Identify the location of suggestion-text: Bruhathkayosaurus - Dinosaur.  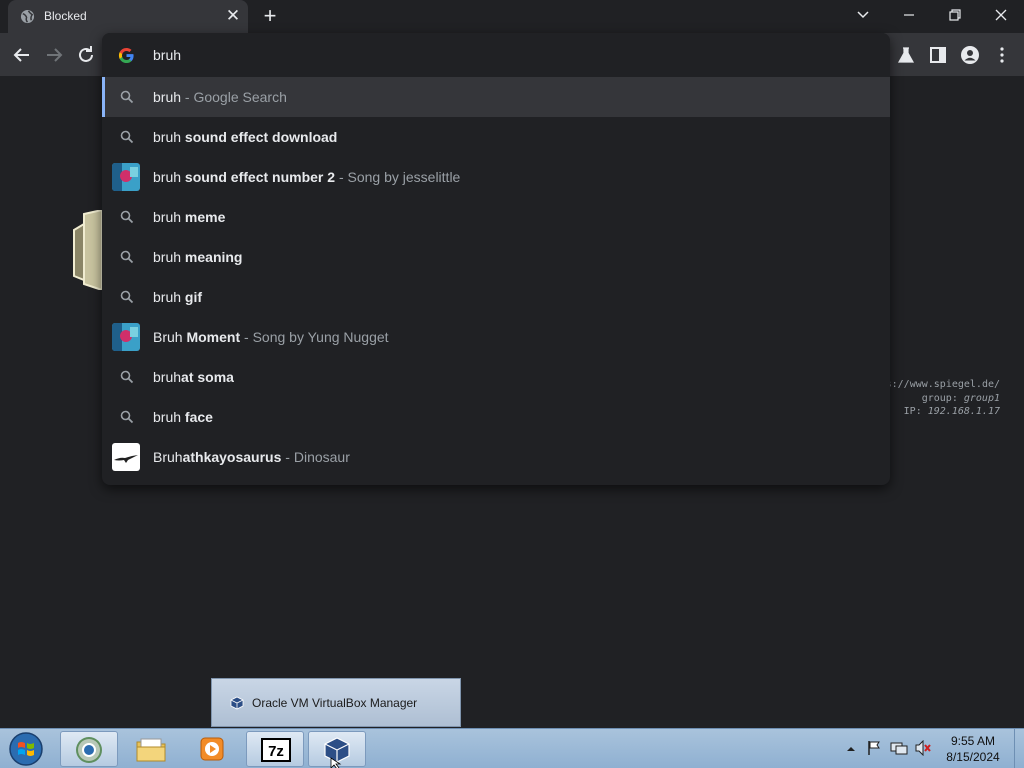
(251, 457).